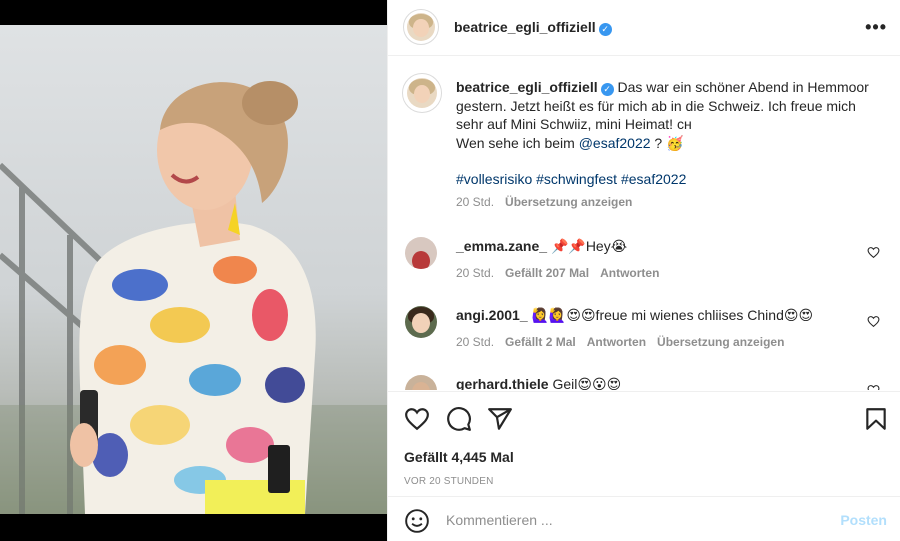  I want to click on author-username-link: beatrice_egli_offiziell, so click(525, 27).